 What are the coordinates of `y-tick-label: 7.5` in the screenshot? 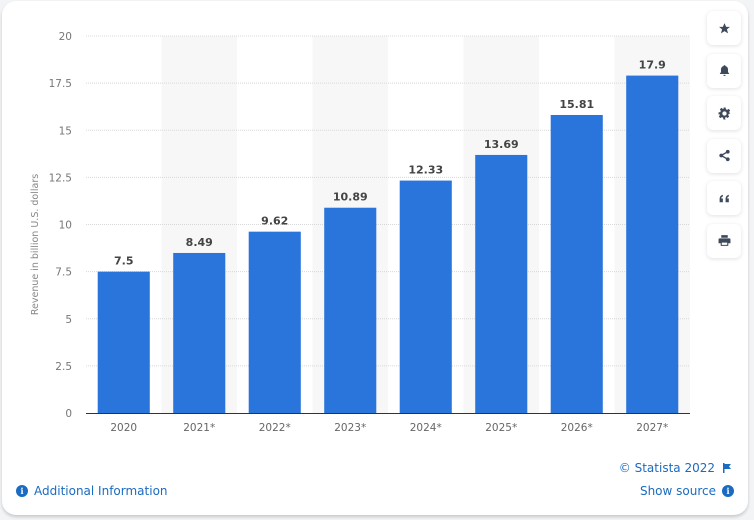 It's located at (63, 273).